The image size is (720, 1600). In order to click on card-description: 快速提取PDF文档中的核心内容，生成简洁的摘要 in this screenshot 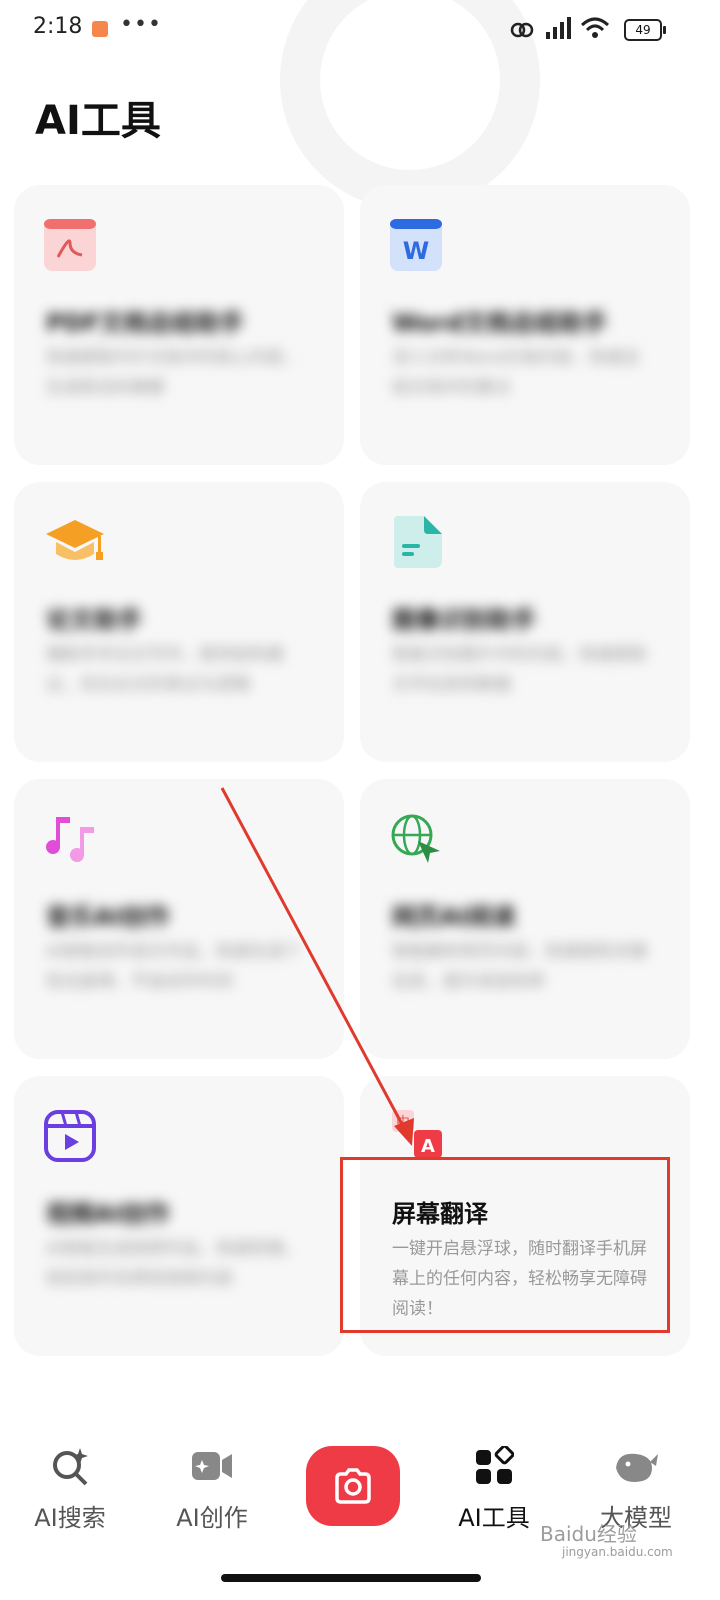, I will do `click(173, 373)`.